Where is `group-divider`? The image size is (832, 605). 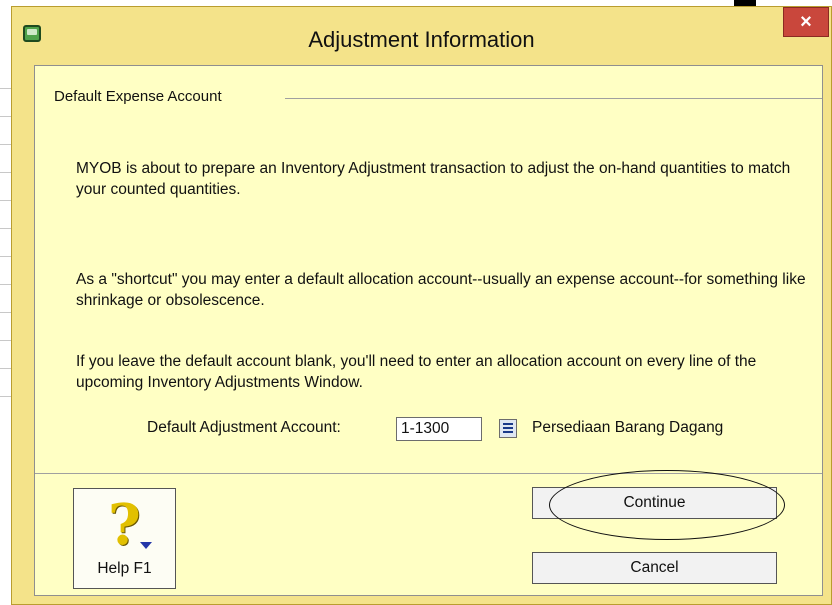 group-divider is located at coordinates (553, 98).